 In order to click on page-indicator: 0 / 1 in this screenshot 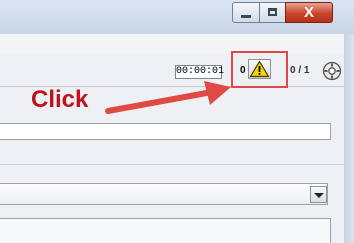, I will do `click(300, 70)`.